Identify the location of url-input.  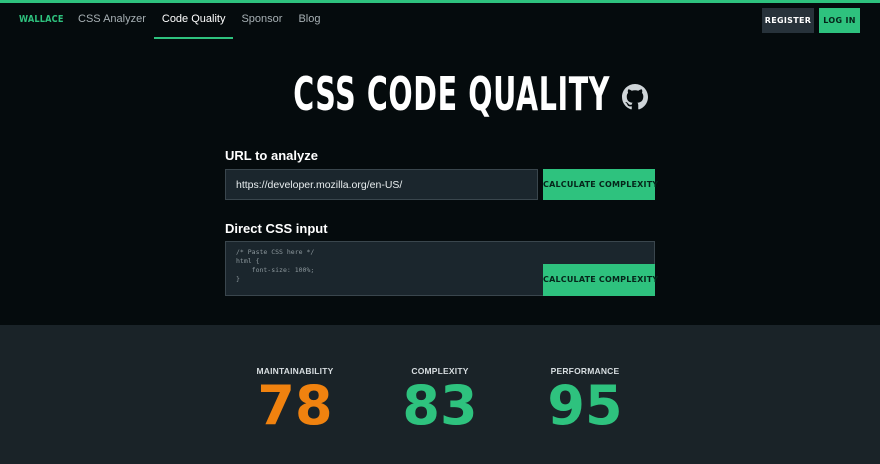
(381, 184).